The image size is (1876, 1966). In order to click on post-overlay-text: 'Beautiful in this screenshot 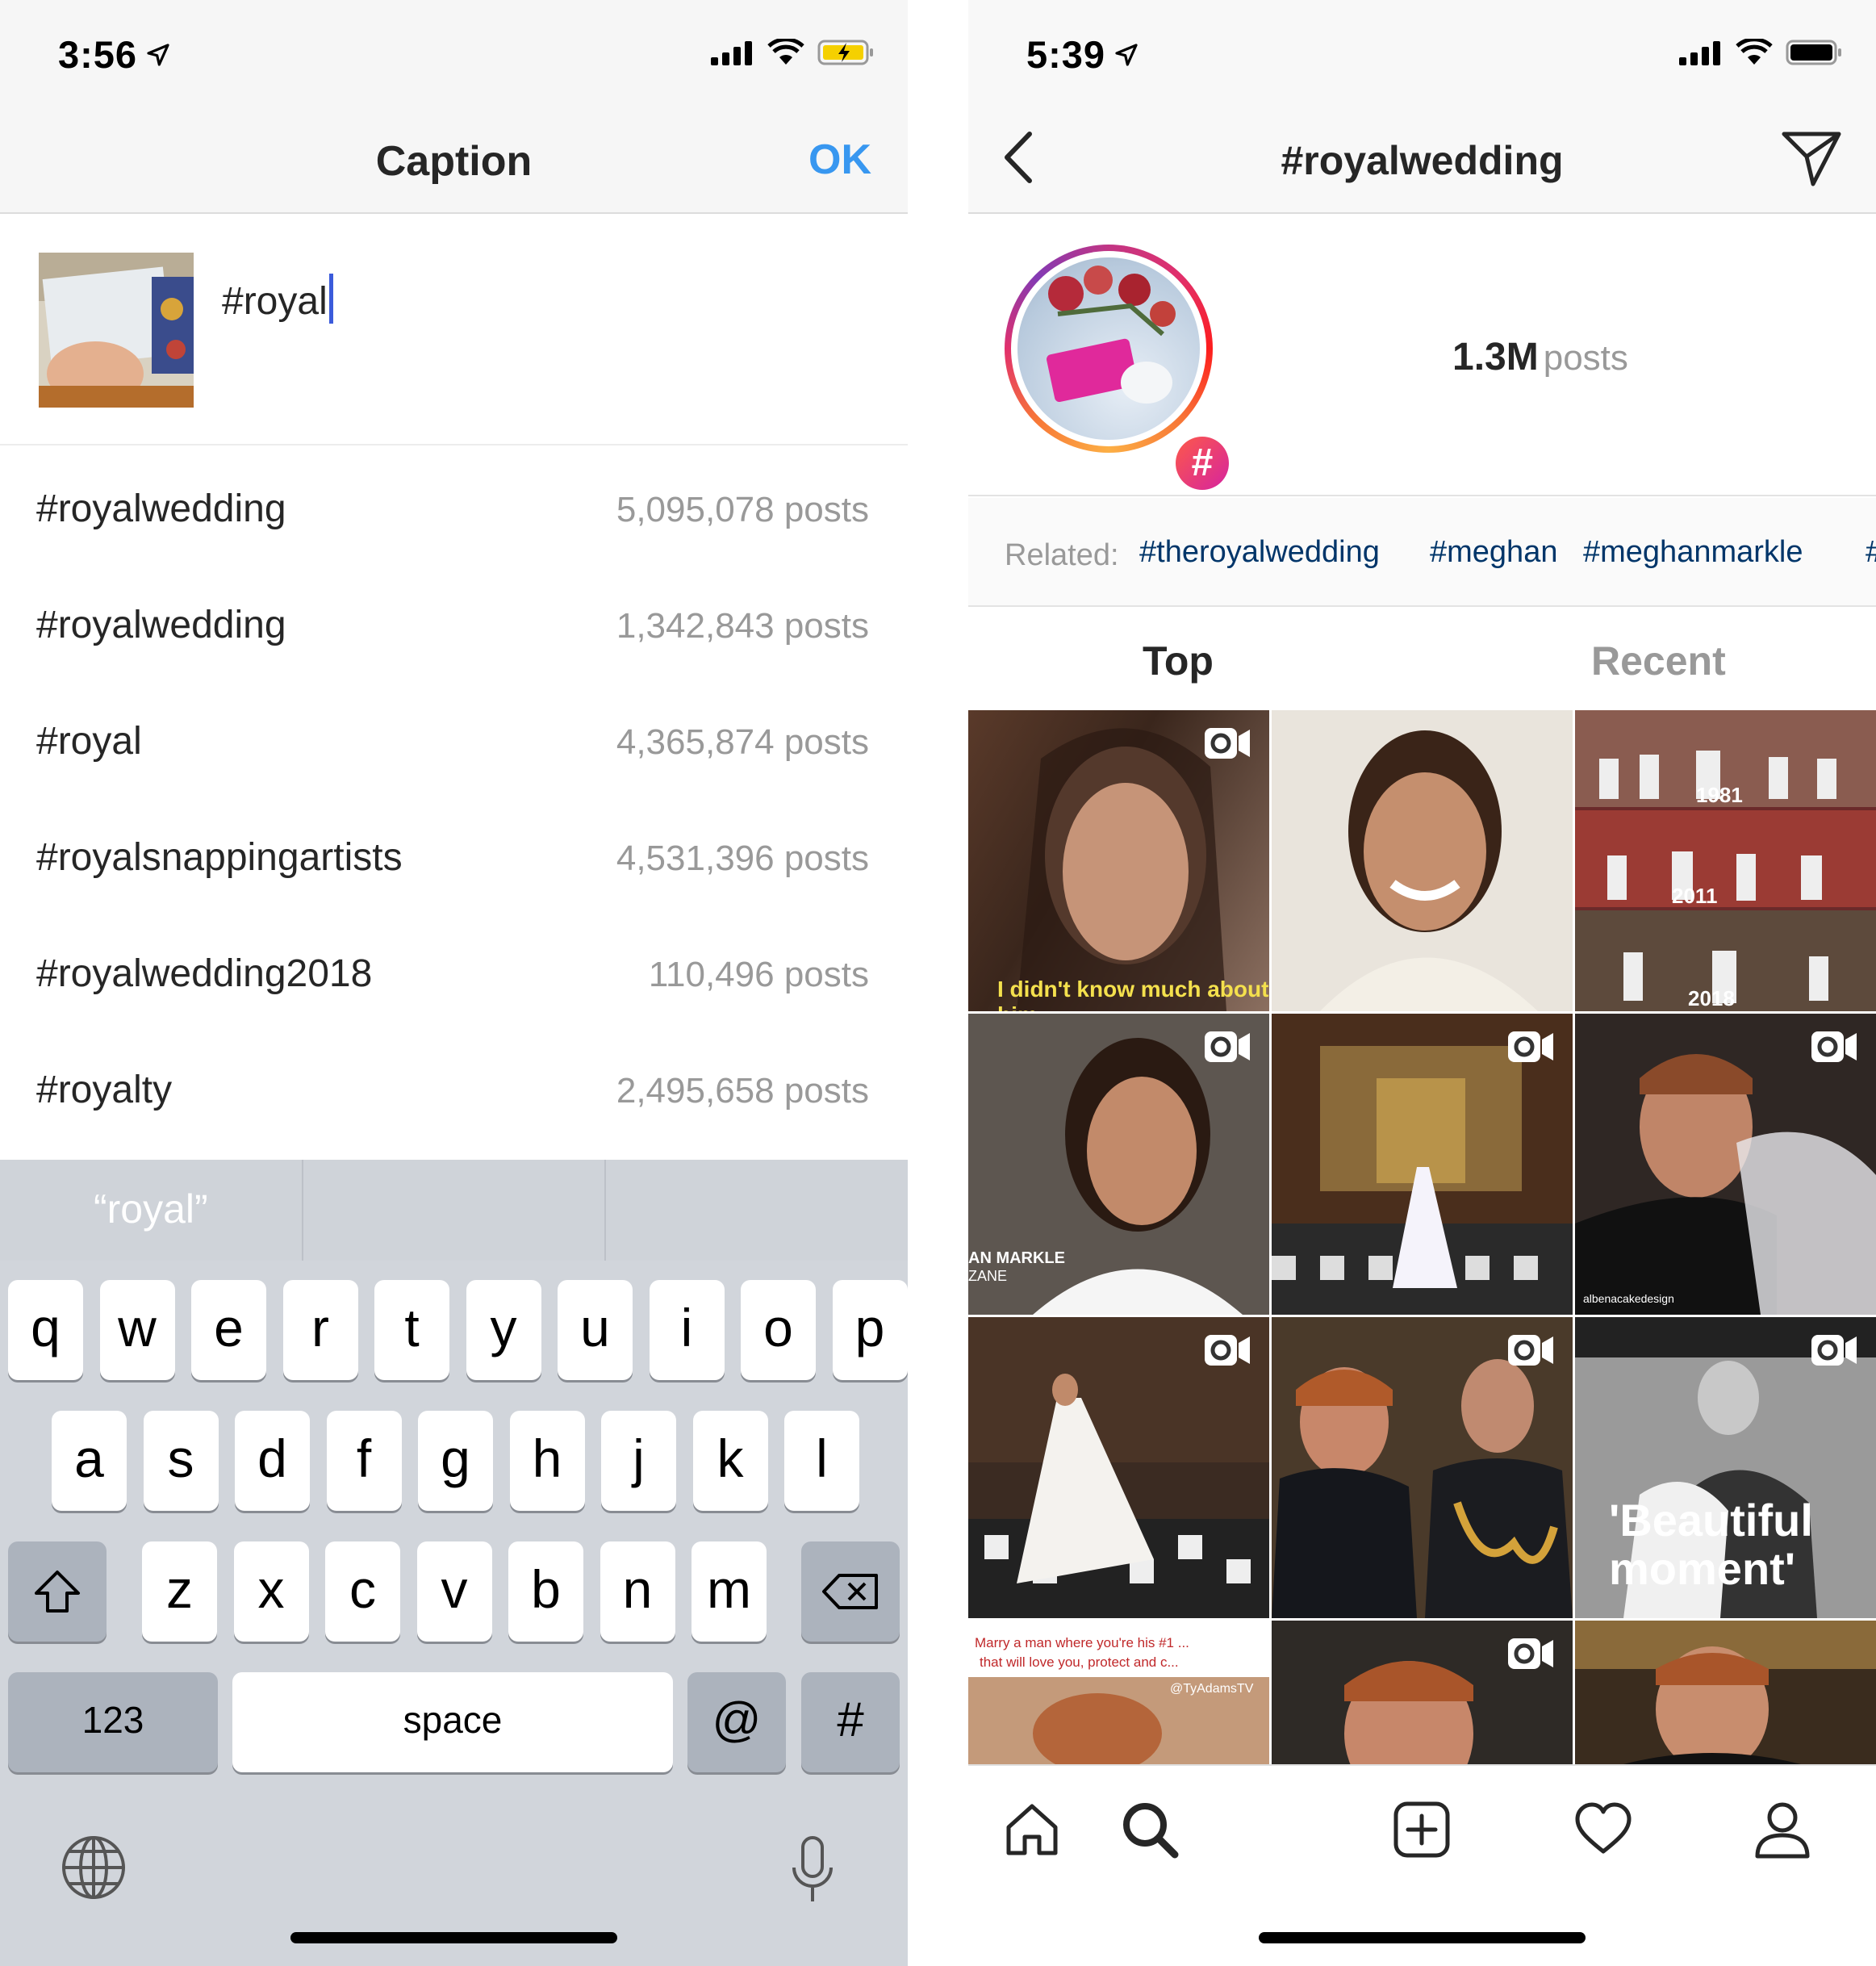, I will do `click(1711, 1520)`.